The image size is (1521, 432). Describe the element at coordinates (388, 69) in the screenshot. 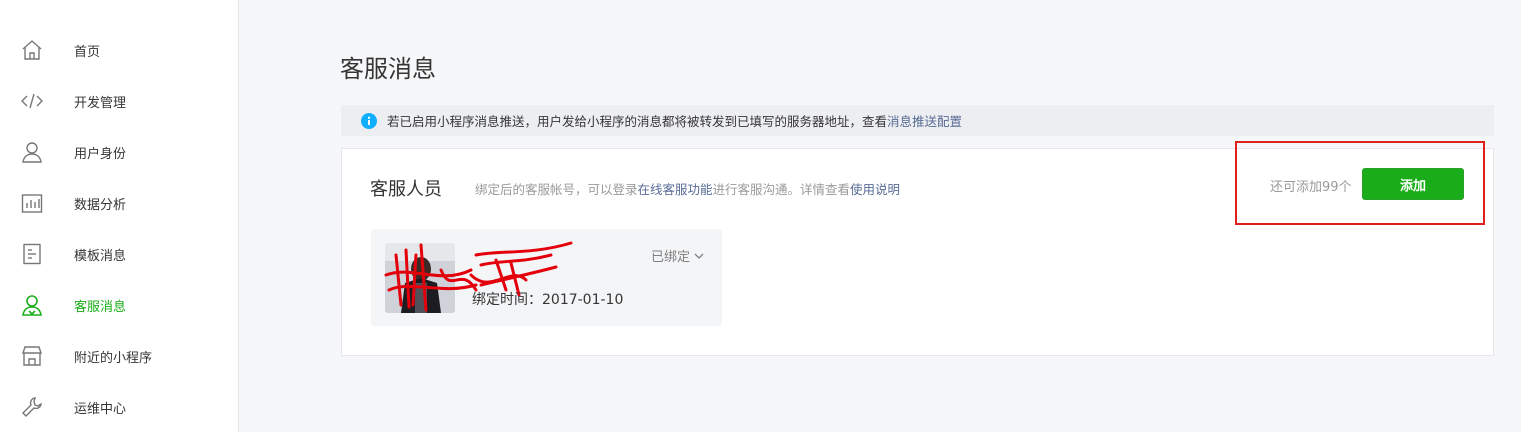

I see `page-title: 客服消息` at that location.